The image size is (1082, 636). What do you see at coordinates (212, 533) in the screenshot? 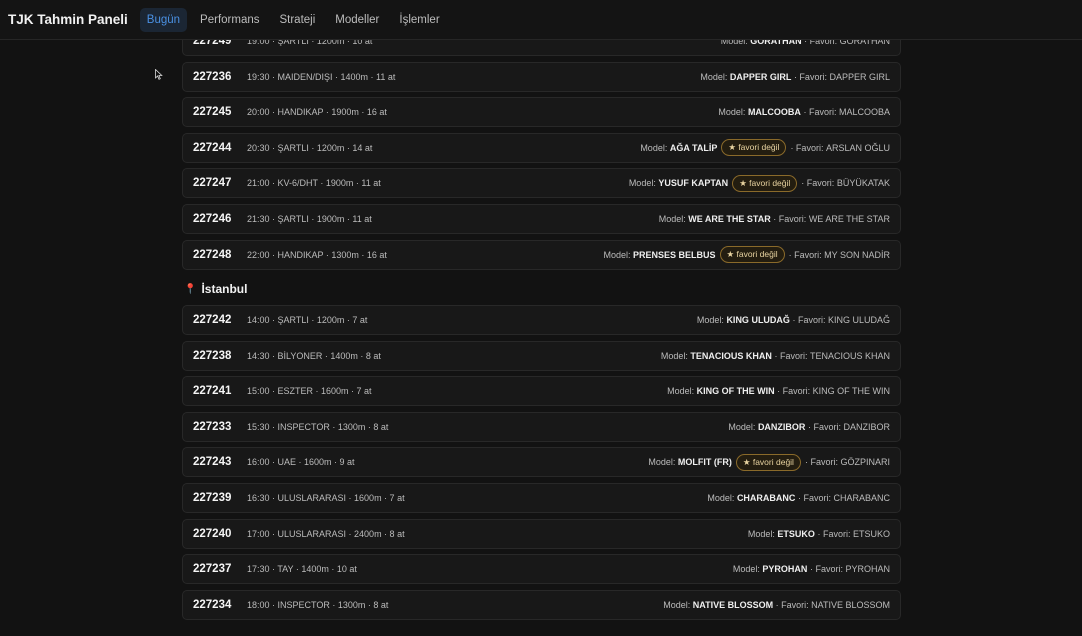
I see `race-id: 227240` at bounding box center [212, 533].